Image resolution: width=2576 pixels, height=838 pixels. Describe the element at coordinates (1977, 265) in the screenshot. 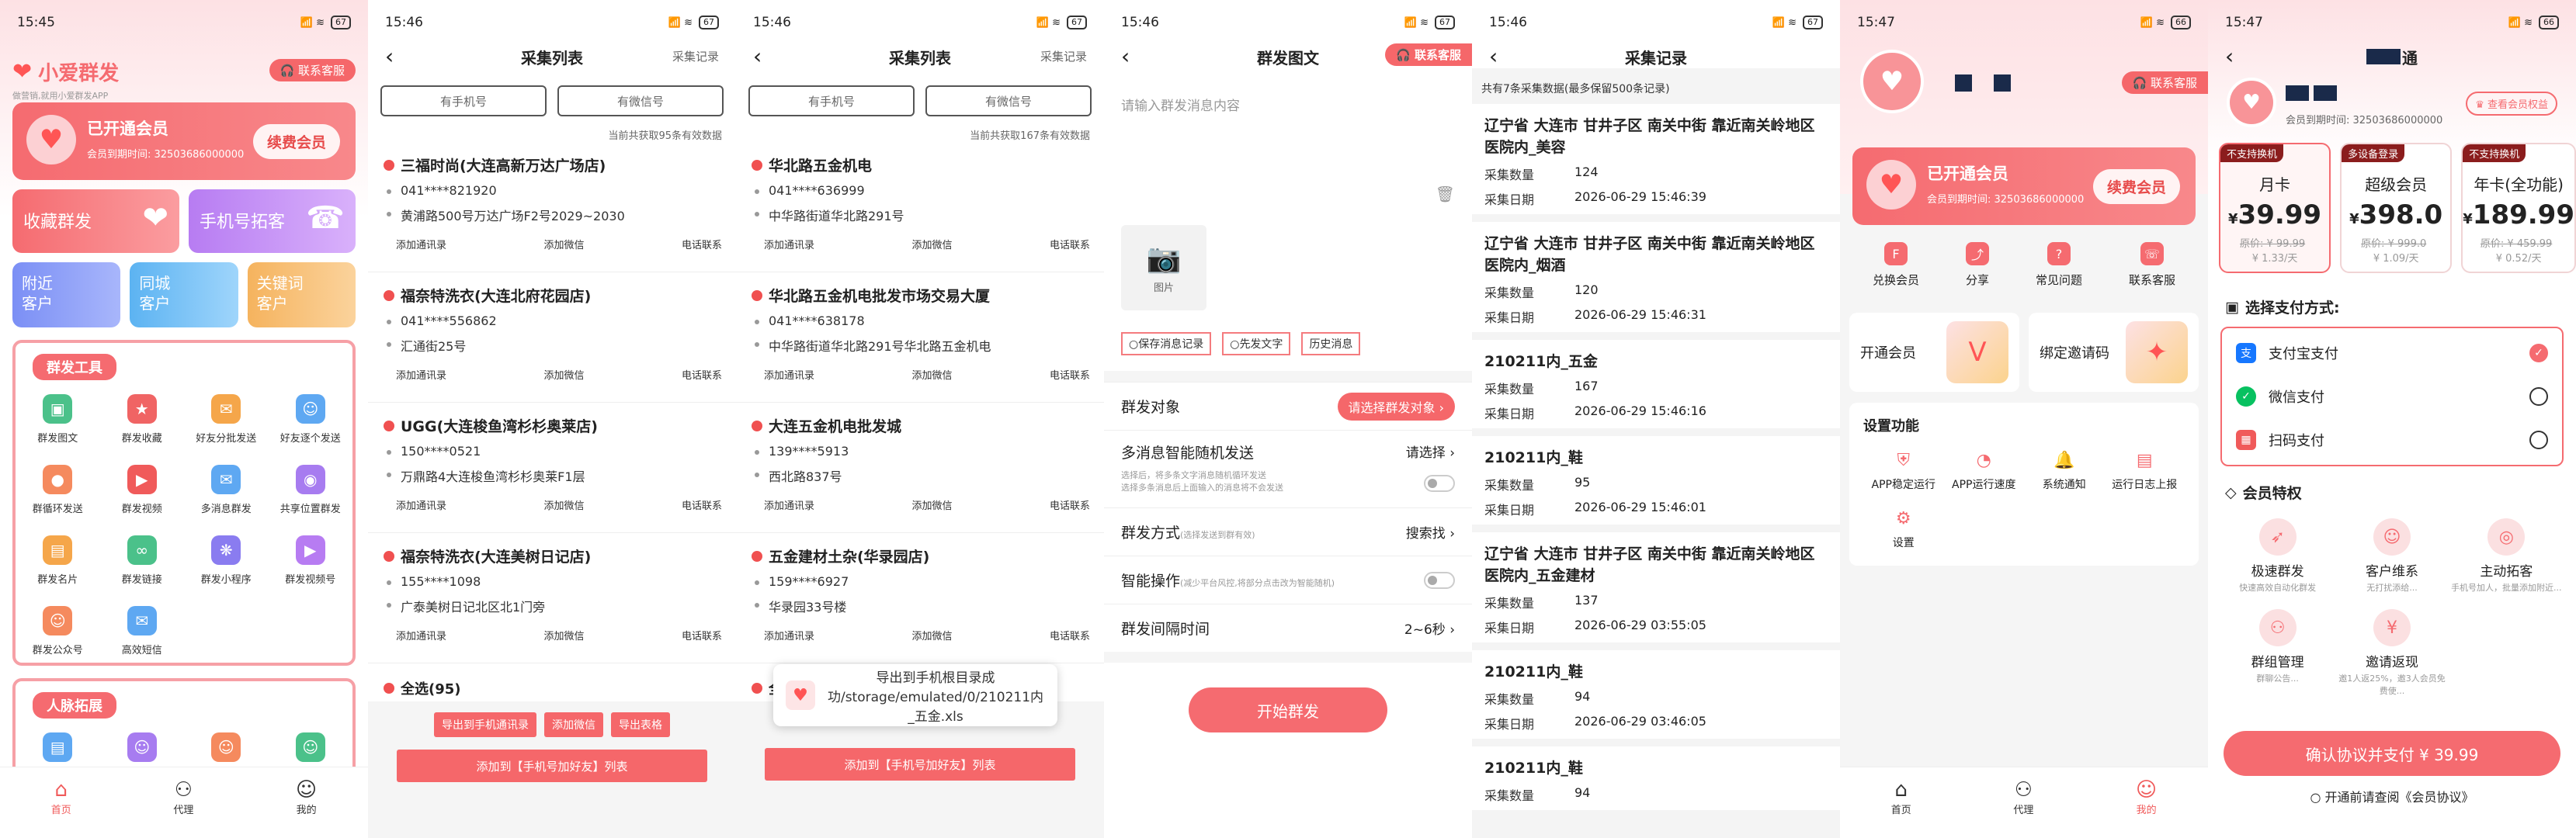

I see `share-button: ⤴ 分享` at that location.